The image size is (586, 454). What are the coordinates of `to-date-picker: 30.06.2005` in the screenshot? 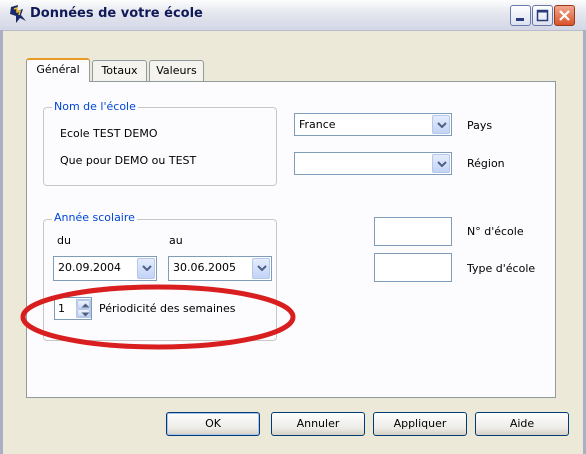 It's located at (220, 268).